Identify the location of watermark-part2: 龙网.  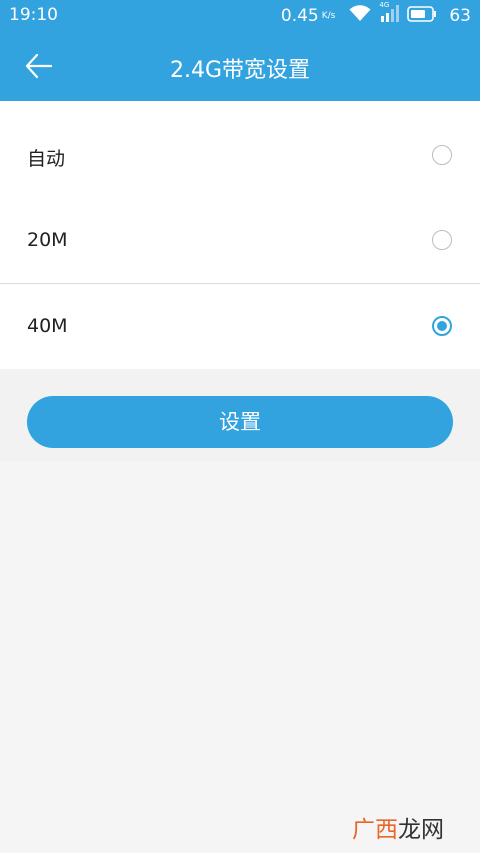
(421, 830).